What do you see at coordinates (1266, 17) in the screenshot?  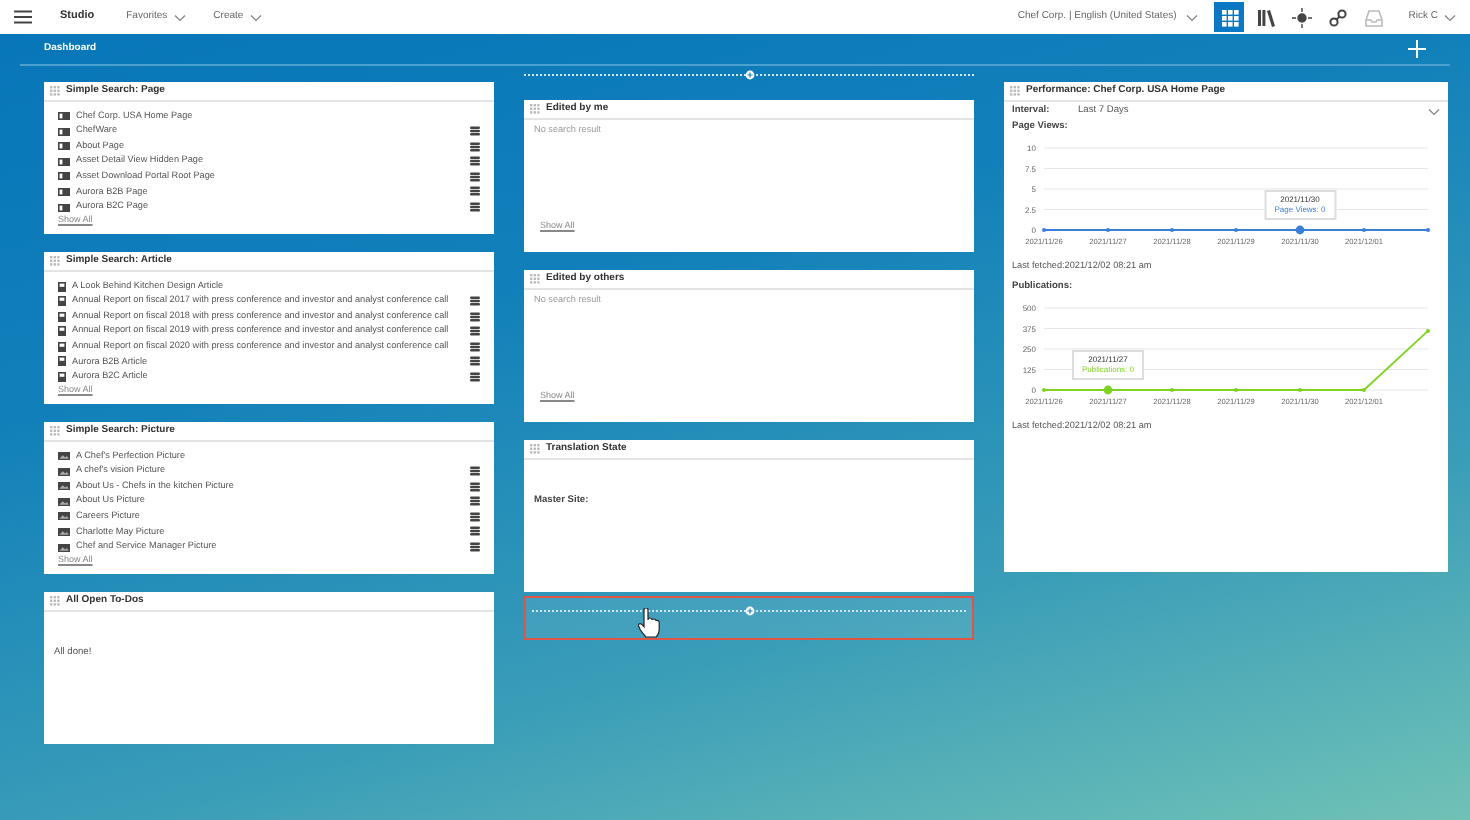 I see `books-icon` at bounding box center [1266, 17].